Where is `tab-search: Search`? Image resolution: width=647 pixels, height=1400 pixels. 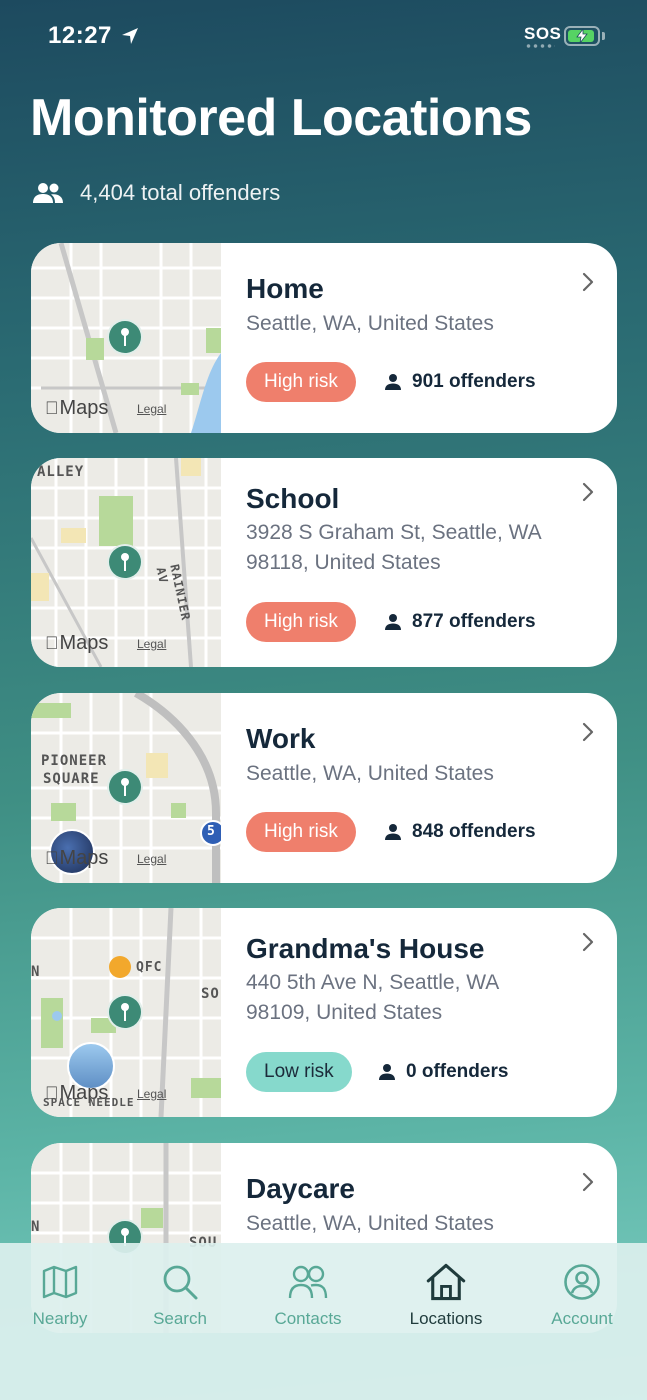 tab-search: Search is located at coordinates (180, 1293).